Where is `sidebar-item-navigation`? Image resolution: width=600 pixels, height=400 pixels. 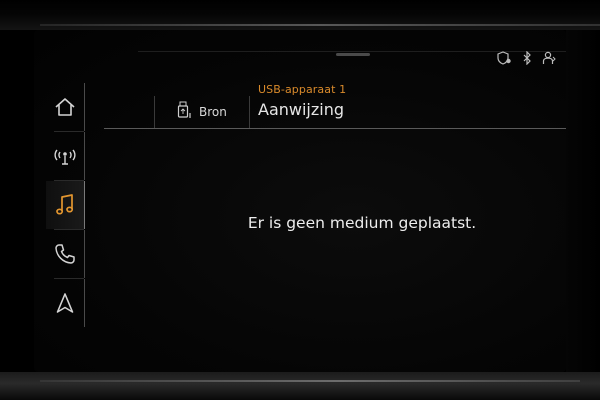
sidebar-item-navigation is located at coordinates (65, 303).